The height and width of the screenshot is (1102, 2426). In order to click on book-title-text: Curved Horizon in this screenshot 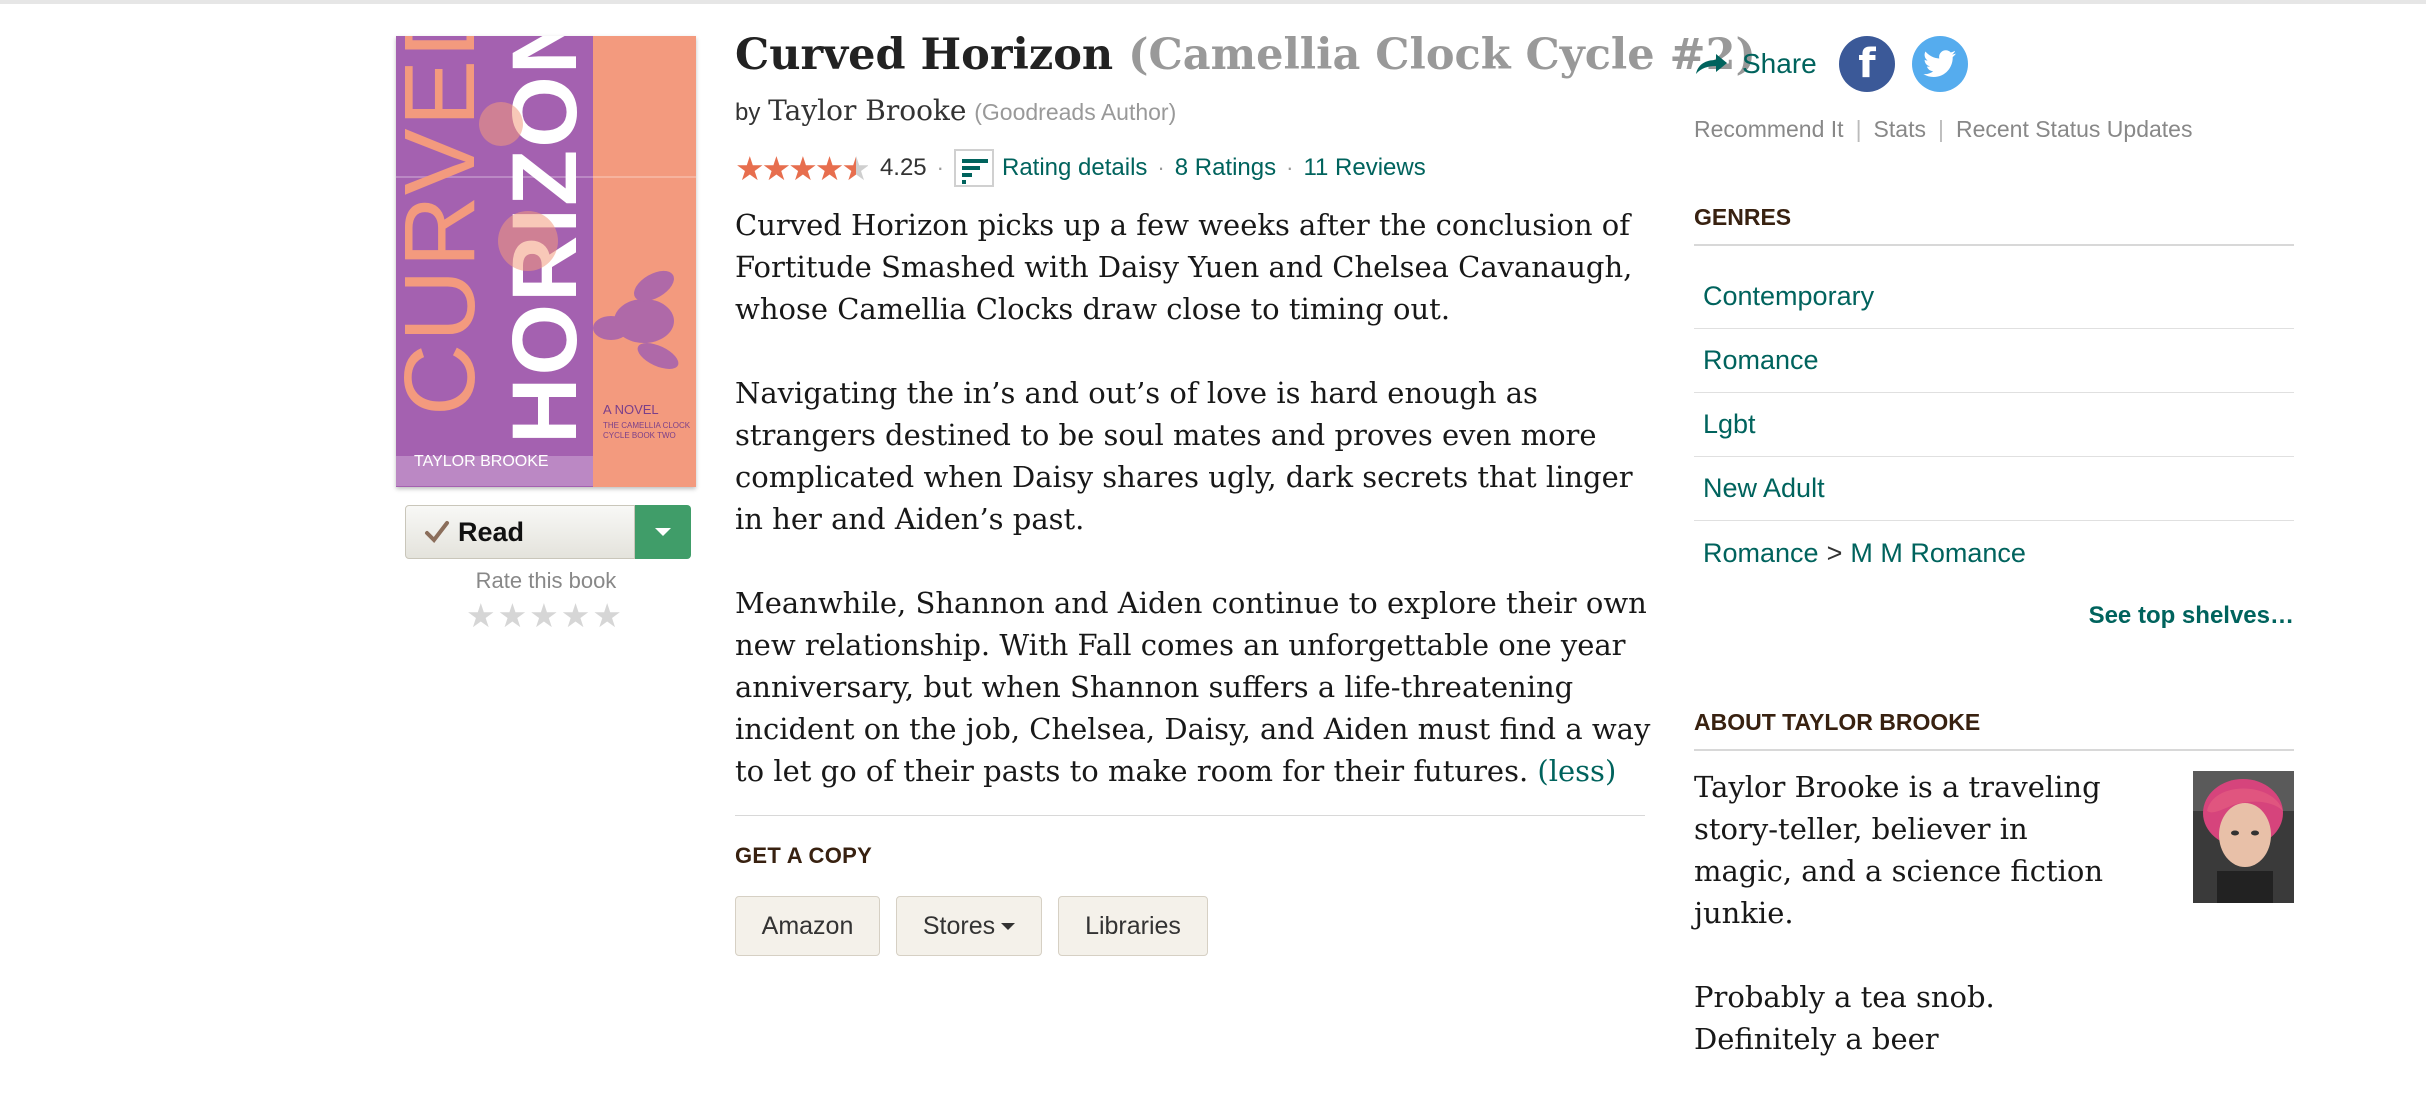, I will do `click(924, 55)`.